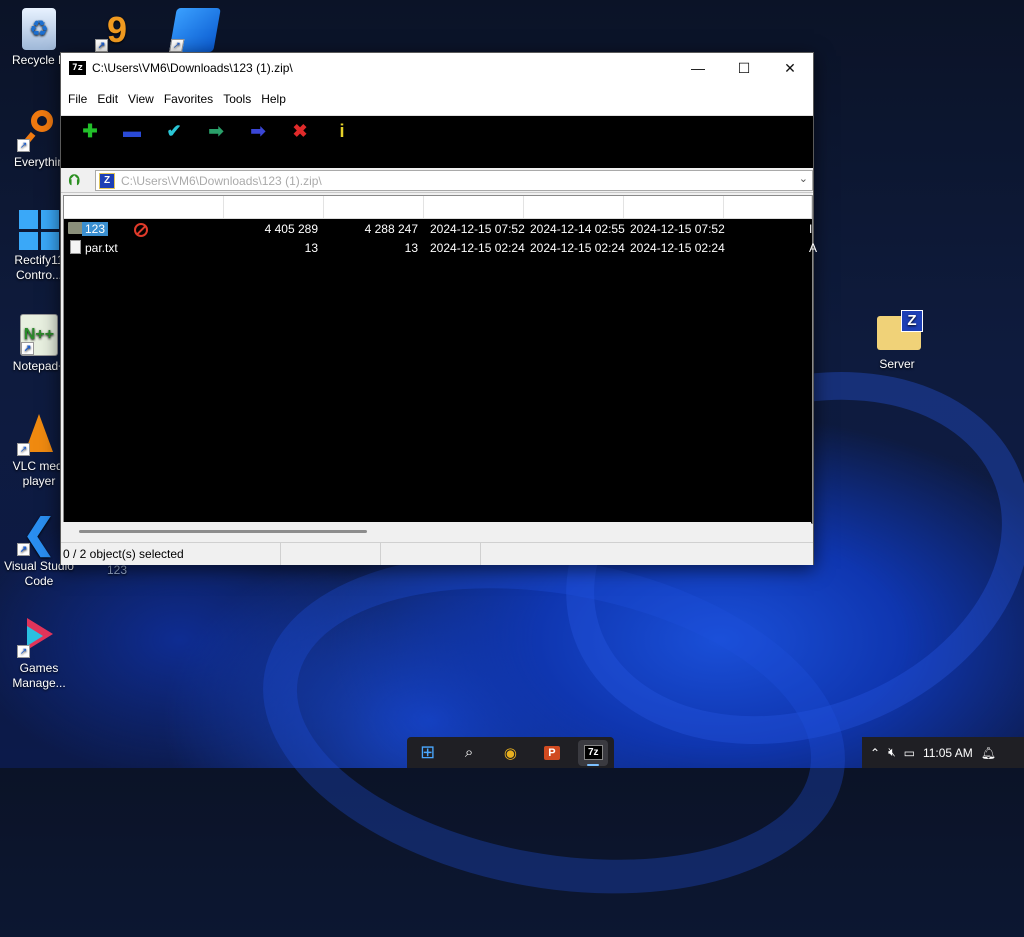 The image size is (1024, 937). What do you see at coordinates (274, 207) in the screenshot?
I see `column-header-size` at bounding box center [274, 207].